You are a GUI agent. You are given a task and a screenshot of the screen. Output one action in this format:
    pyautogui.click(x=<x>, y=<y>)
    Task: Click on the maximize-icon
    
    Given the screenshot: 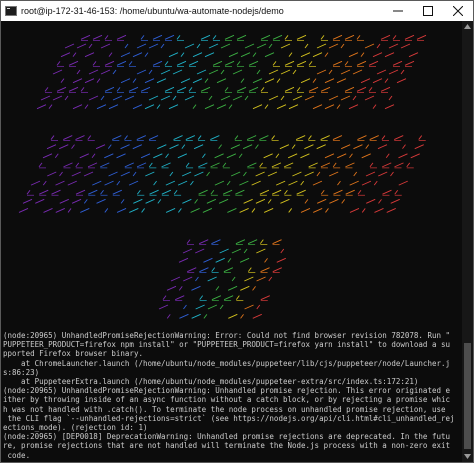 What is the action you would take?
    pyautogui.click(x=428, y=11)
    